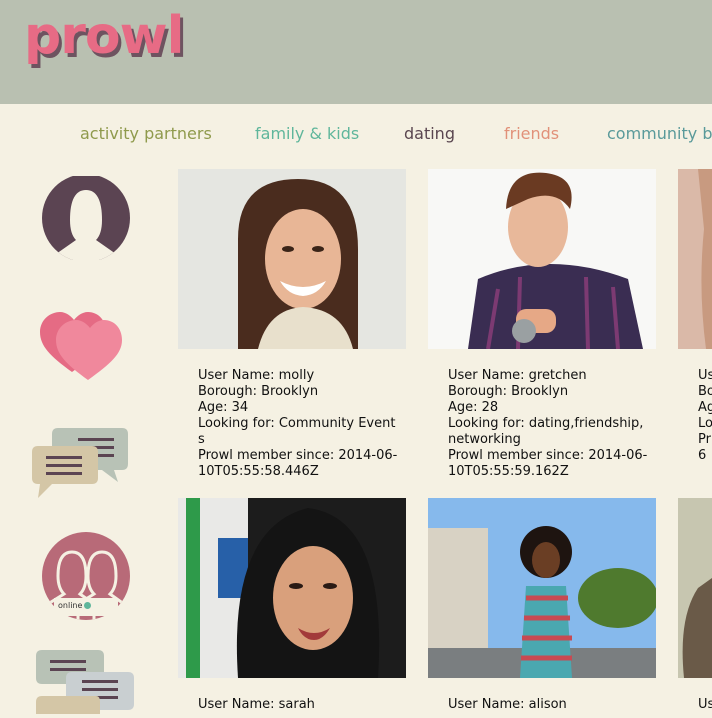 This screenshot has height=718, width=712. Describe the element at coordinates (542, 259) in the screenshot. I see `profile-photo-gretchen` at that location.